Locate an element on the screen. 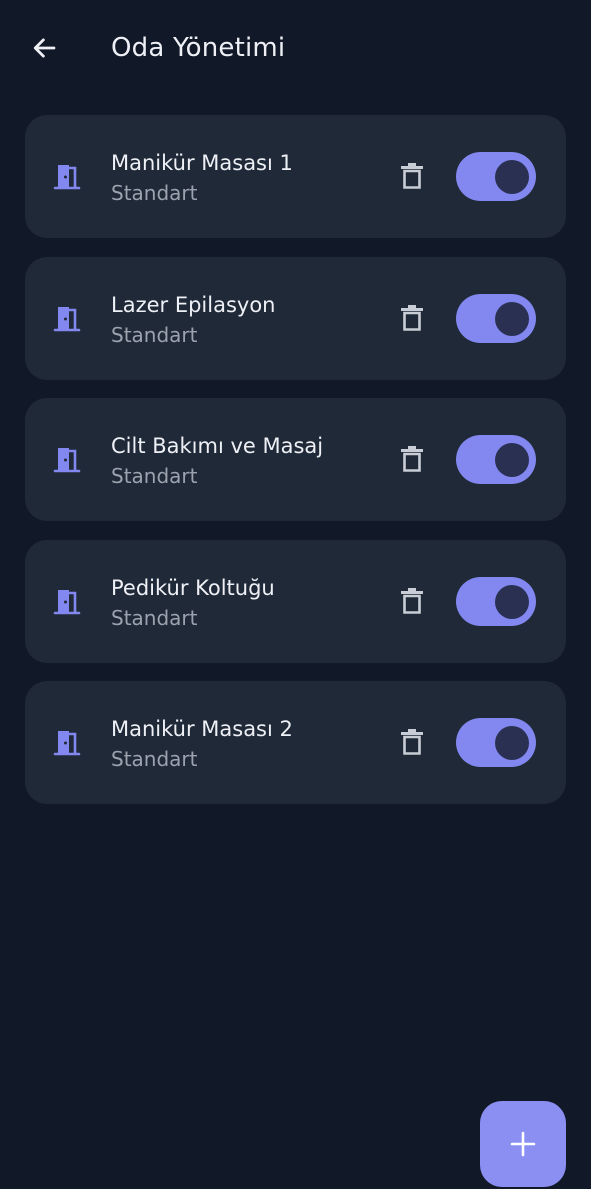 This screenshot has height=1189, width=591. room-name: Manikür Masası 1 is located at coordinates (202, 163).